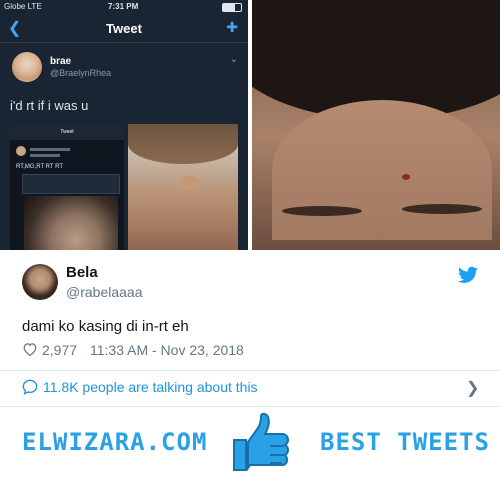 Image resolution: width=500 pixels, height=480 pixels. I want to click on nav-title: Tweet, so click(124, 28).